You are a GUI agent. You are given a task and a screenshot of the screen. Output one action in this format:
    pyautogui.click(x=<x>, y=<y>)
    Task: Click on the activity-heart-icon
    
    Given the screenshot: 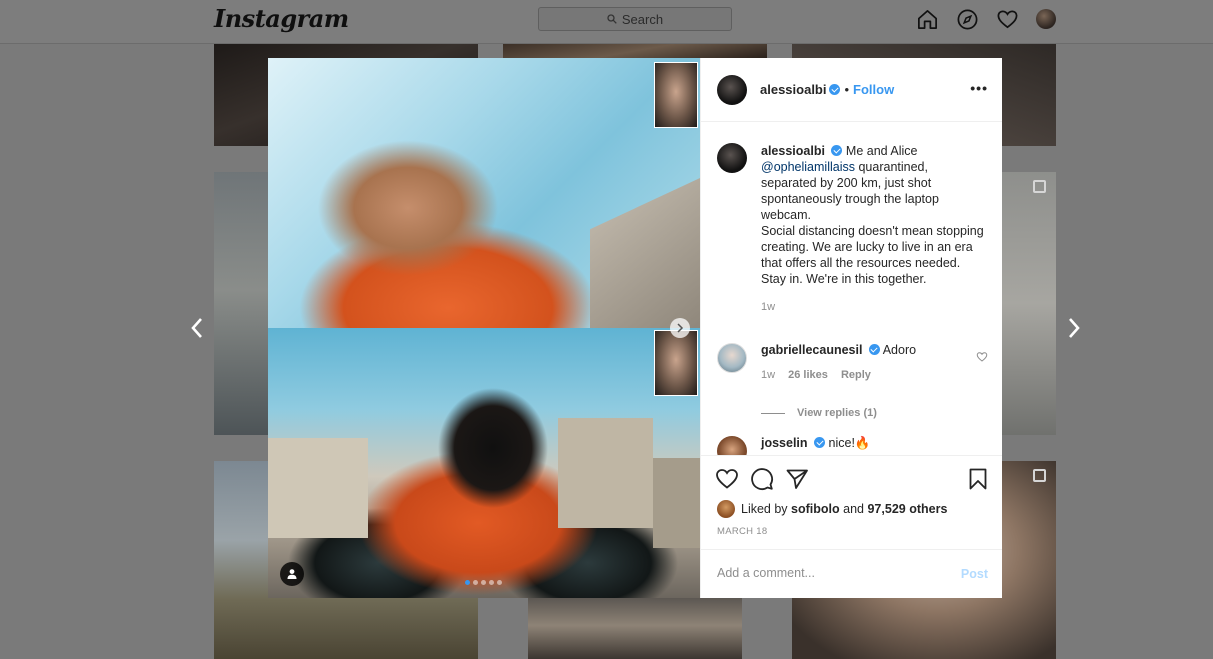 What is the action you would take?
    pyautogui.click(x=1007, y=19)
    